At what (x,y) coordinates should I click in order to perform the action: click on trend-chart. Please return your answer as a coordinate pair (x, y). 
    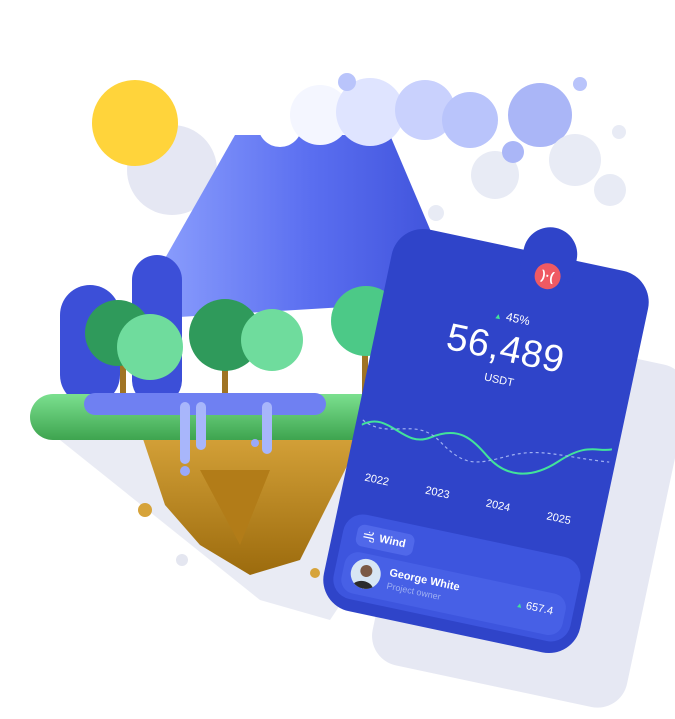
    Looking at the image, I should click on (487, 447).